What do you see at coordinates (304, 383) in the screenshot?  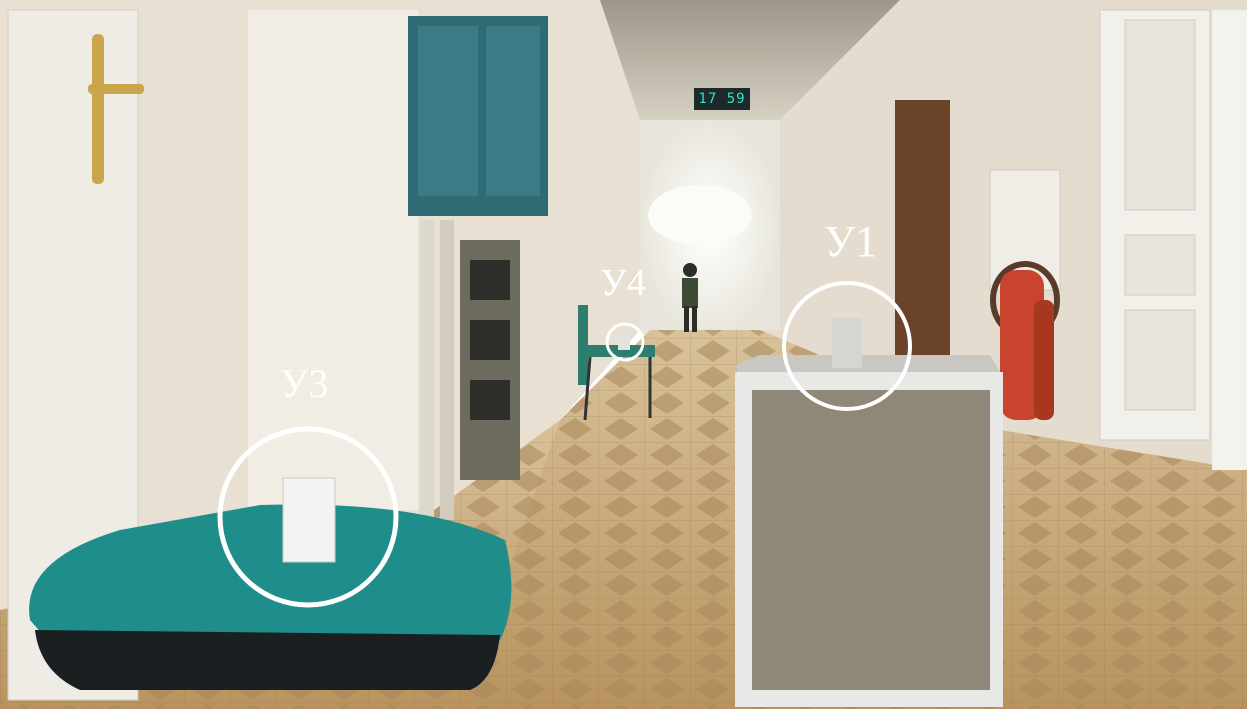 I see `label-y3: У3` at bounding box center [304, 383].